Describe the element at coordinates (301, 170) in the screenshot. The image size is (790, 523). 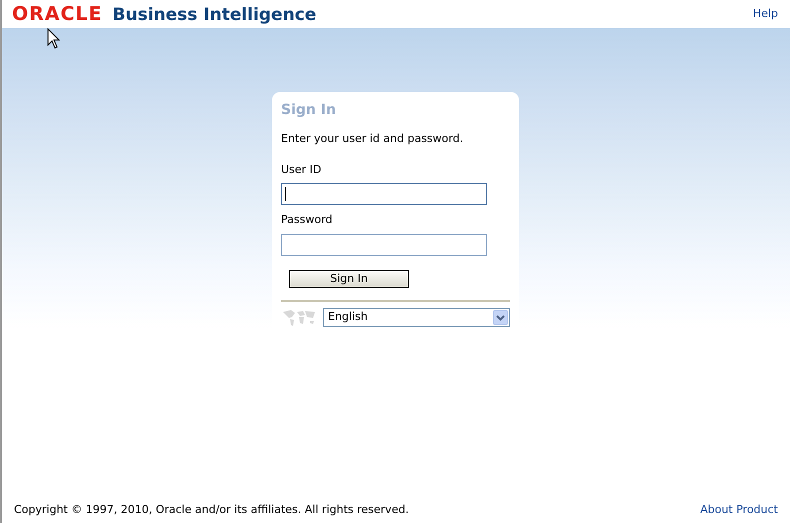
I see `field-label: User ID` at that location.